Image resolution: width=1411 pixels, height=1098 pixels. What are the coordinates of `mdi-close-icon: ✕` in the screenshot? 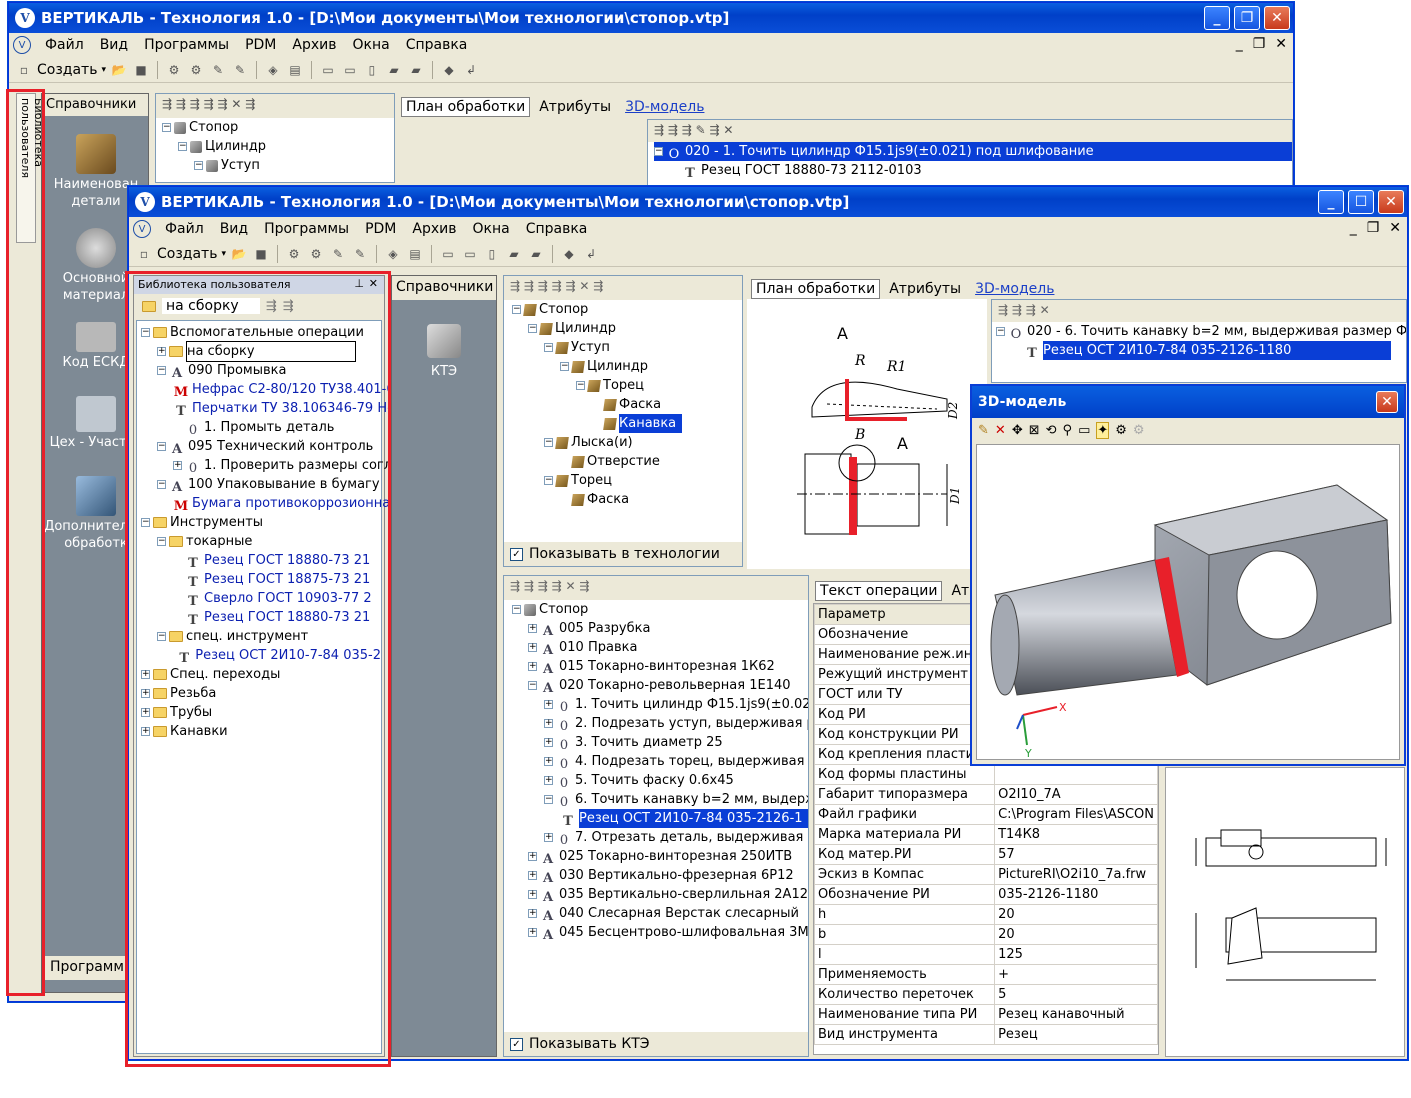 It's located at (1395, 228).